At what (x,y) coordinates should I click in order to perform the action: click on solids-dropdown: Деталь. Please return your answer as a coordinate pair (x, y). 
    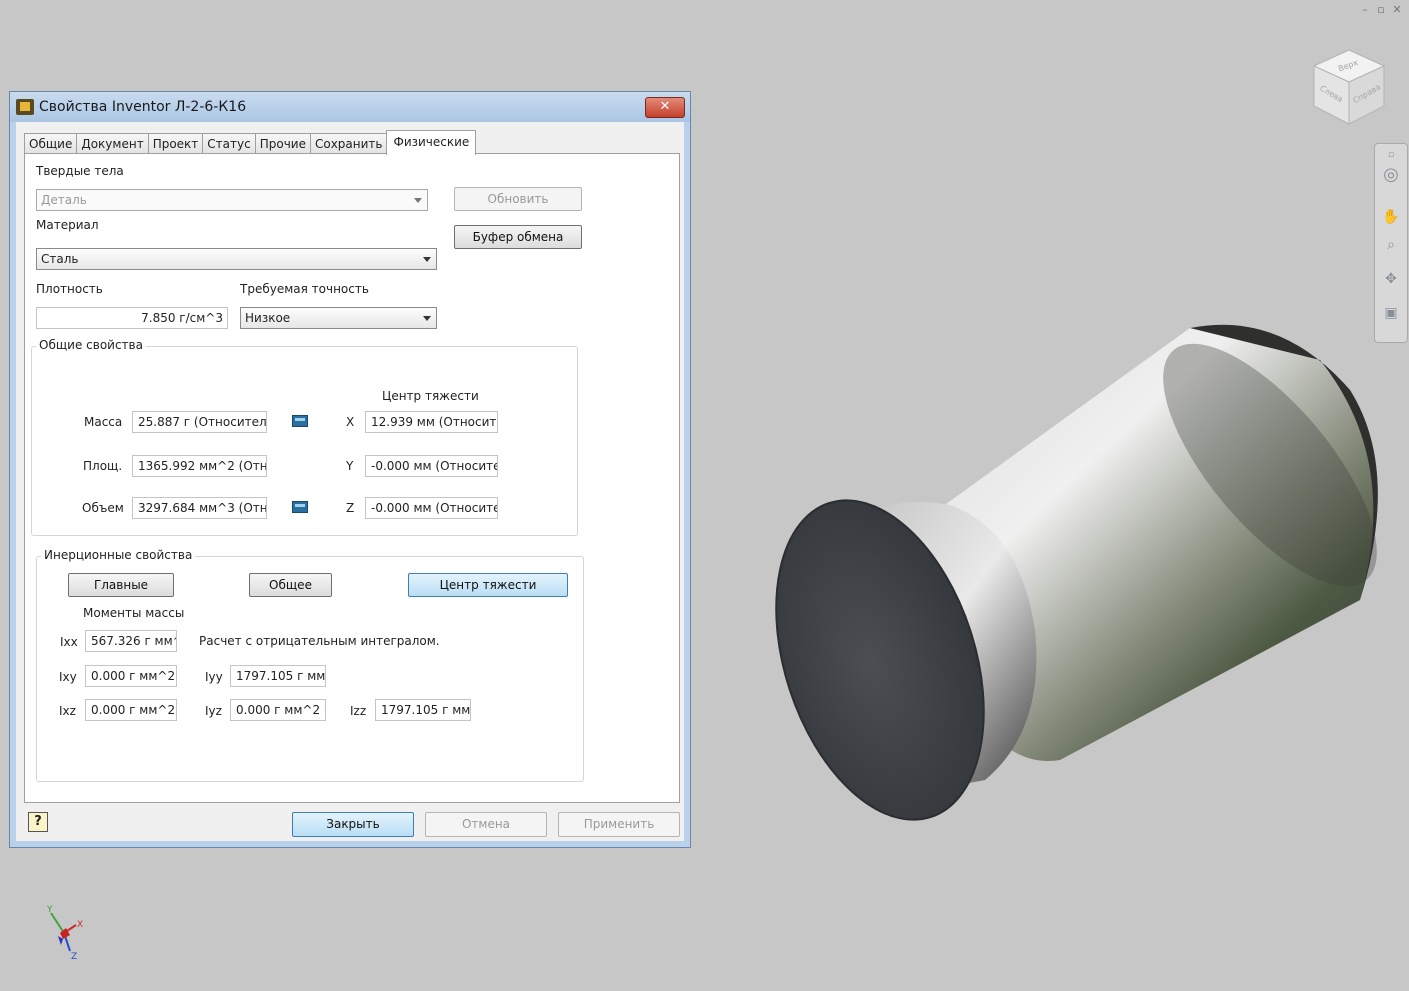
    Looking at the image, I should click on (232, 200).